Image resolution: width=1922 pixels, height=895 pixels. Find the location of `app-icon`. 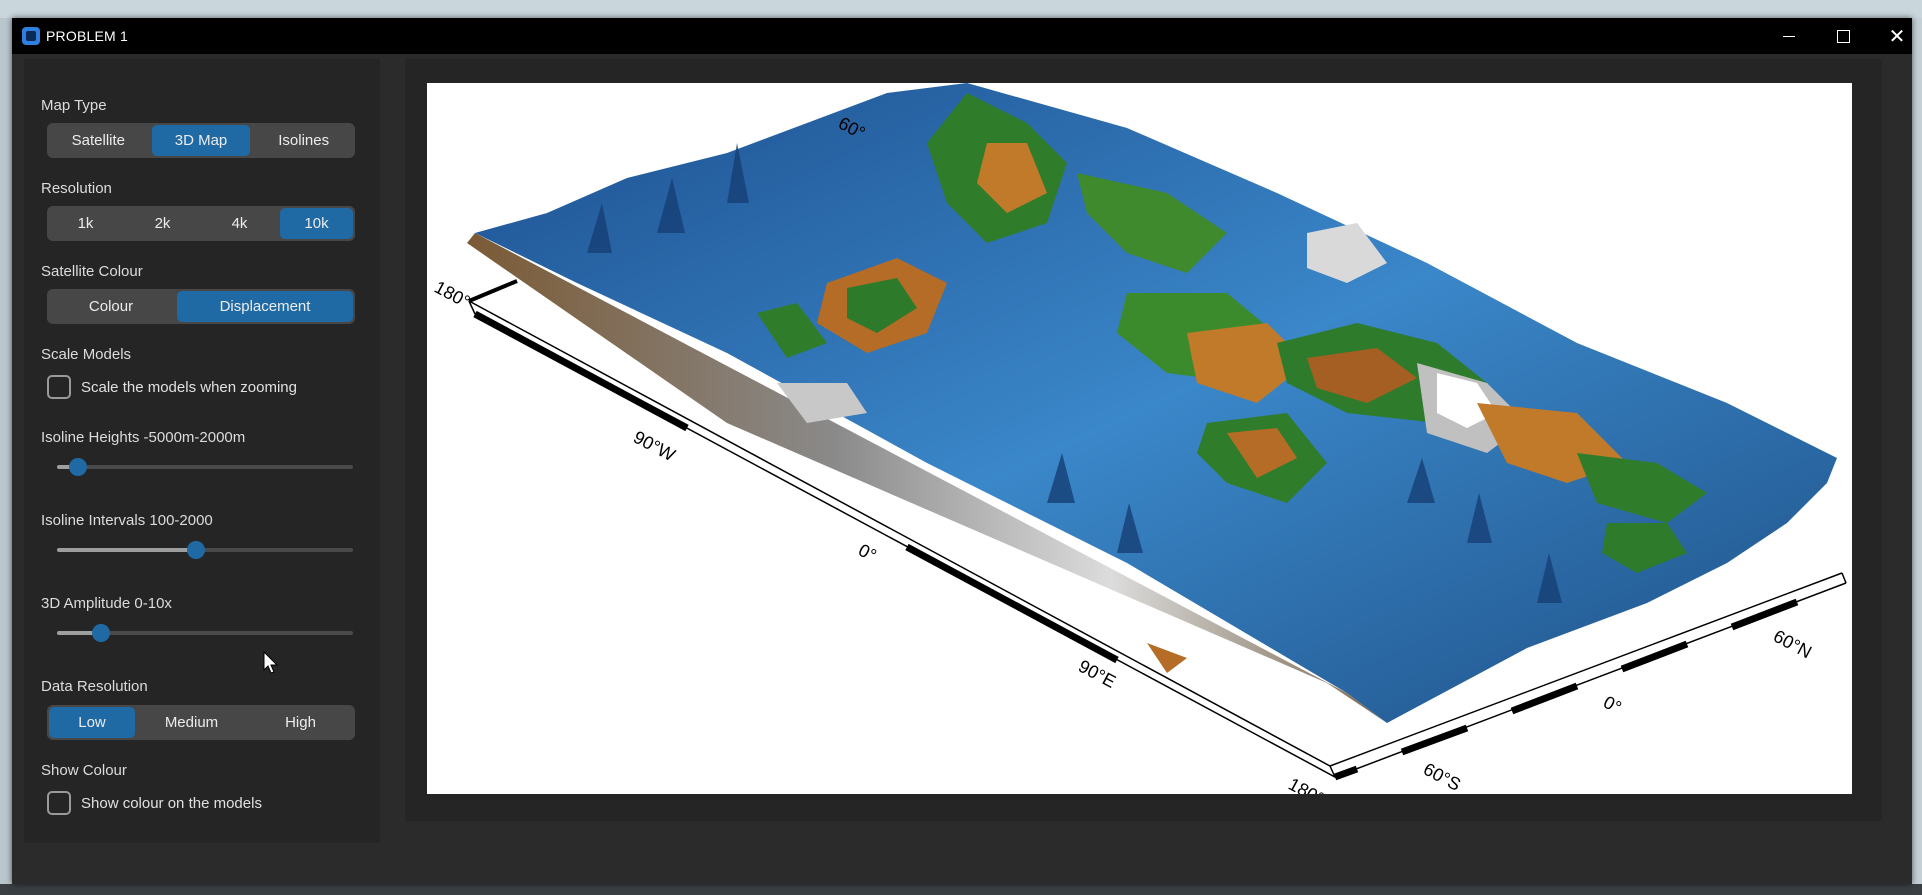

app-icon is located at coordinates (31, 36).